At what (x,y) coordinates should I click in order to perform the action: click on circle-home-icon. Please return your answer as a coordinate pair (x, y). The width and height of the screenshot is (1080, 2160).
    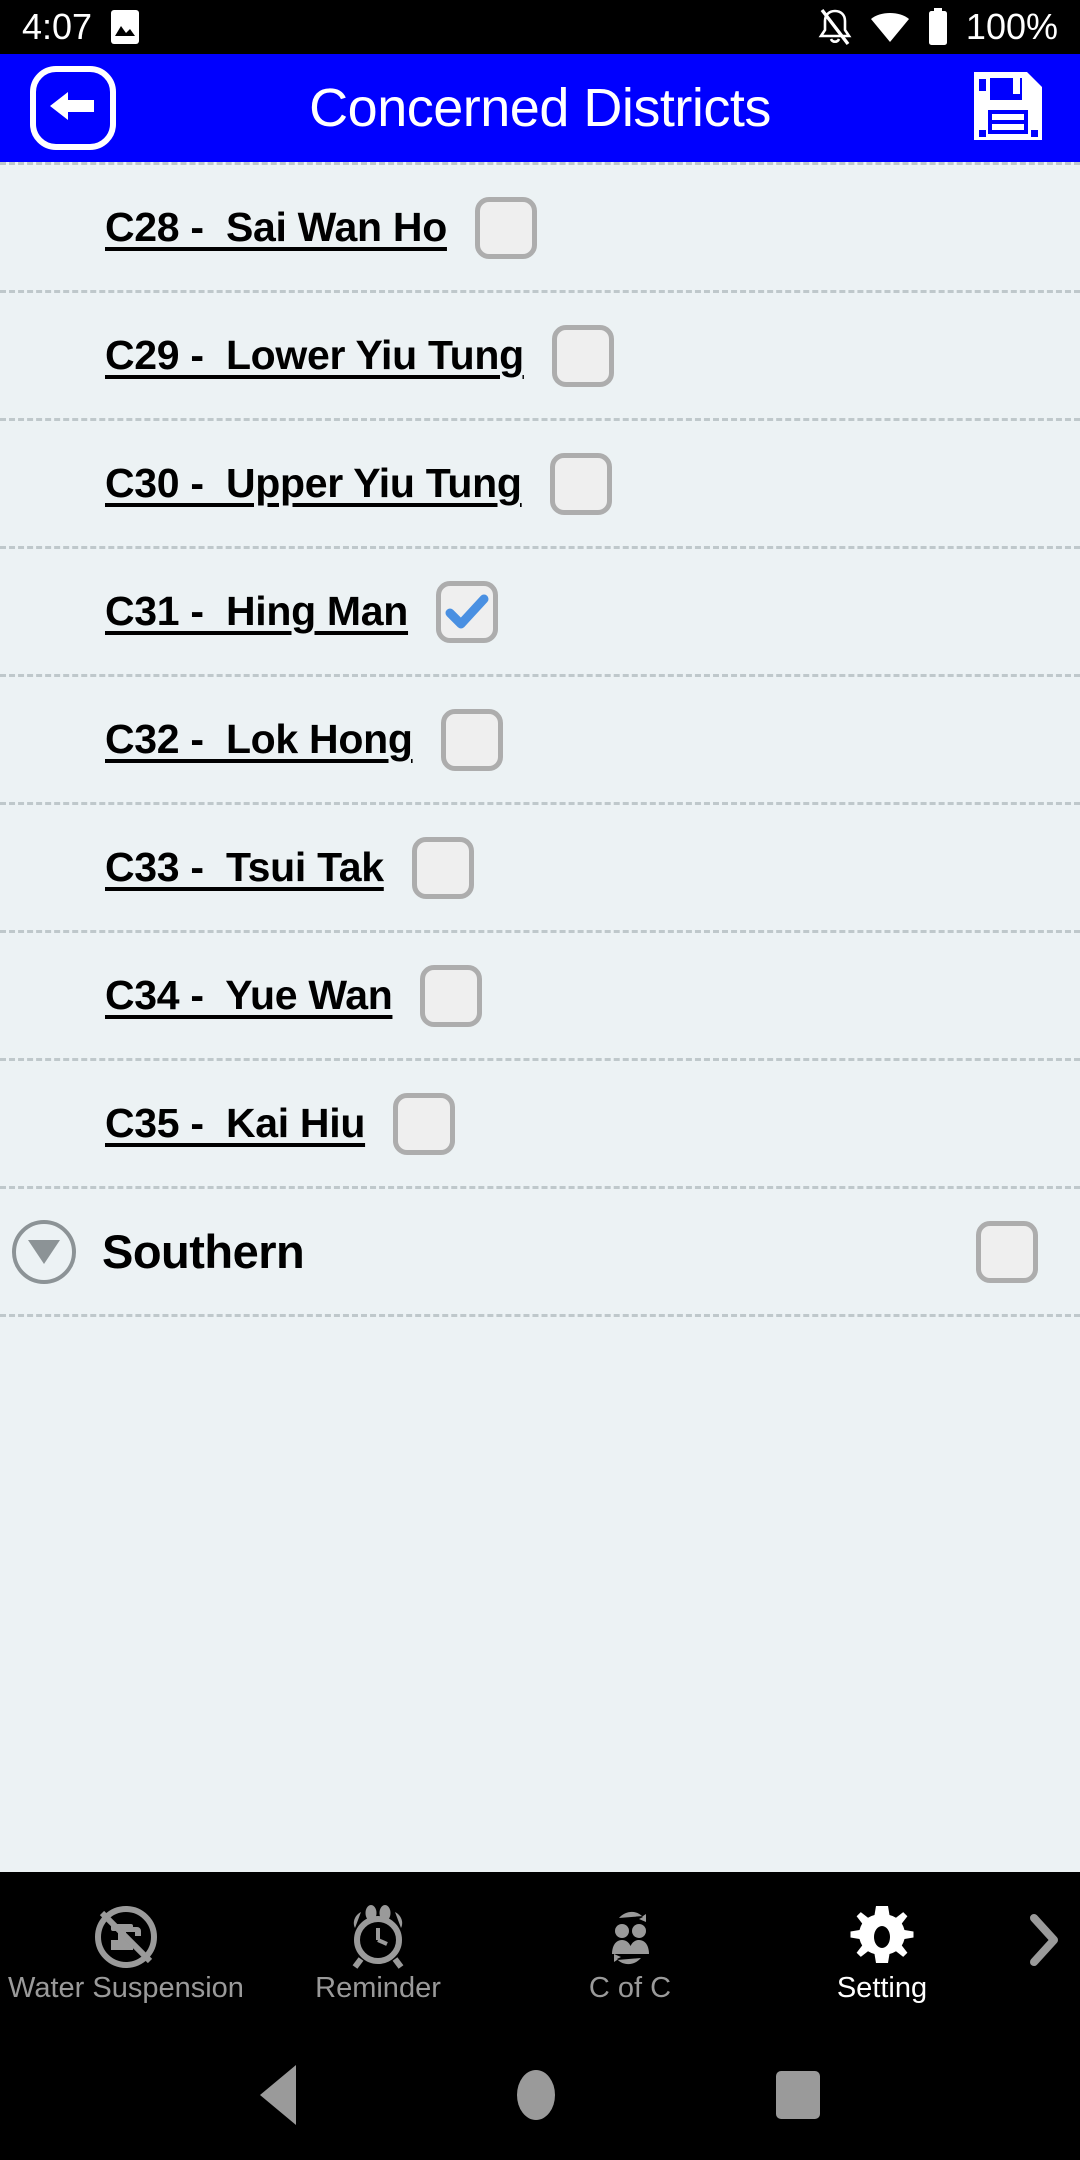
    Looking at the image, I should click on (535, 2095).